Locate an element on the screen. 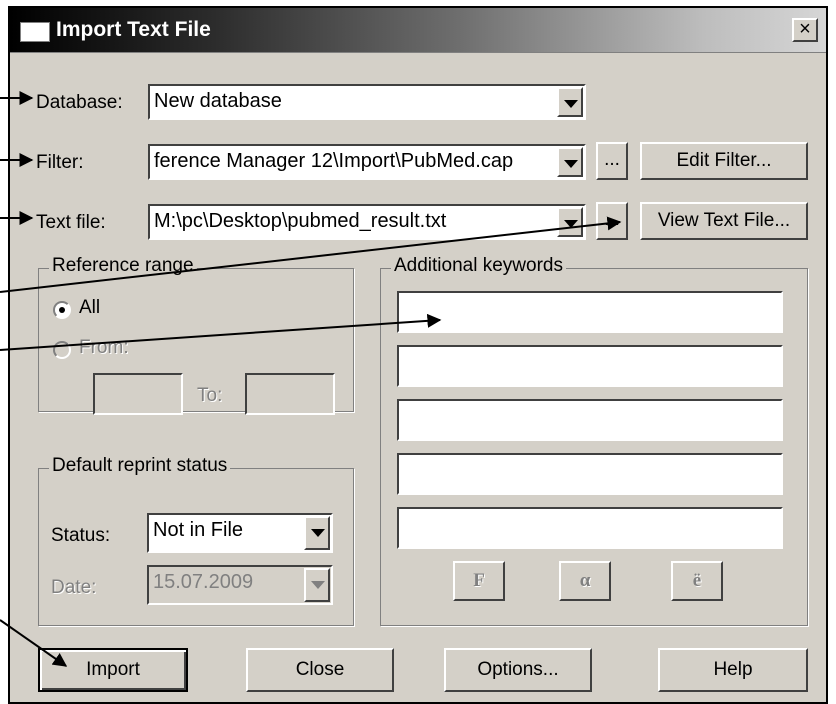  filter-select: ference Manager 12\Import\PubMed.cap is located at coordinates (367, 162).